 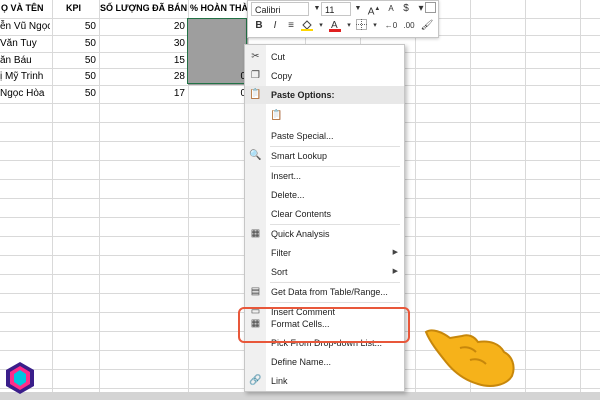 I want to click on bold-icon: B, so click(x=259, y=26).